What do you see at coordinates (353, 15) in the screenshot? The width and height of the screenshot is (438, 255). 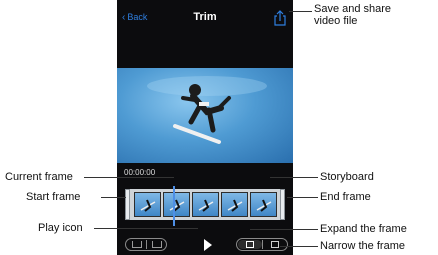 I see `callout-save-share: Save and share video file` at bounding box center [353, 15].